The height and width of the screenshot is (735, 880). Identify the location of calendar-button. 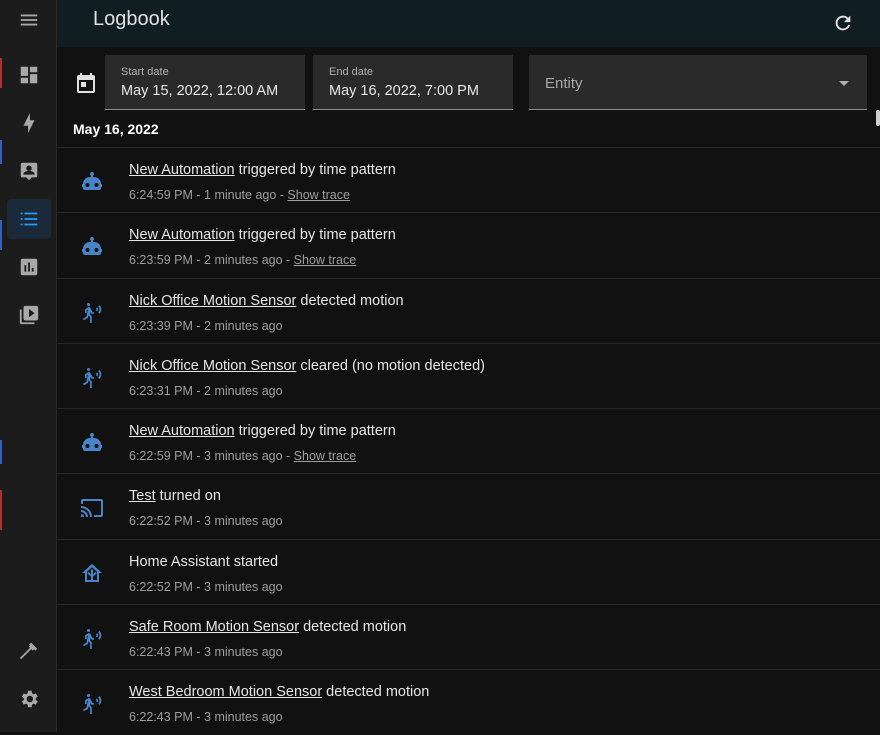
(86, 83).